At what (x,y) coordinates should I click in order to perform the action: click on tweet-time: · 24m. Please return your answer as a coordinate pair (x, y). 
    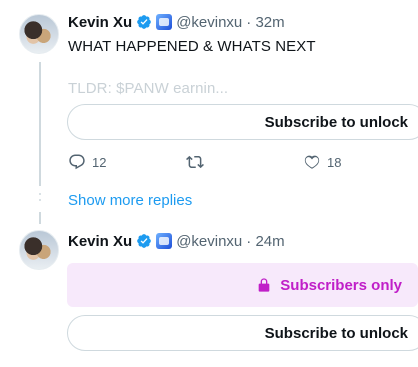
    Looking at the image, I should click on (265, 241).